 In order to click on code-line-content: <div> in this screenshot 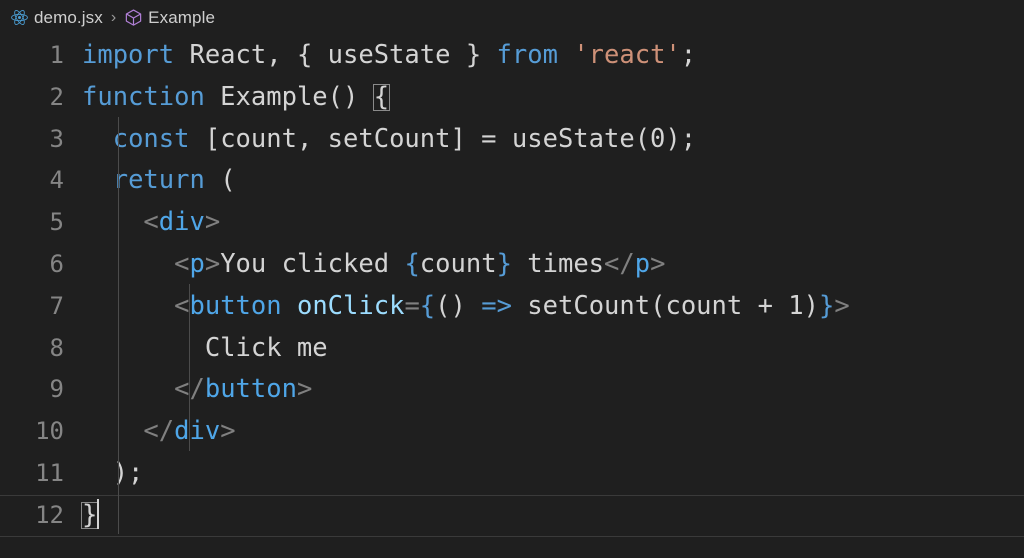, I will do `click(553, 223)`.